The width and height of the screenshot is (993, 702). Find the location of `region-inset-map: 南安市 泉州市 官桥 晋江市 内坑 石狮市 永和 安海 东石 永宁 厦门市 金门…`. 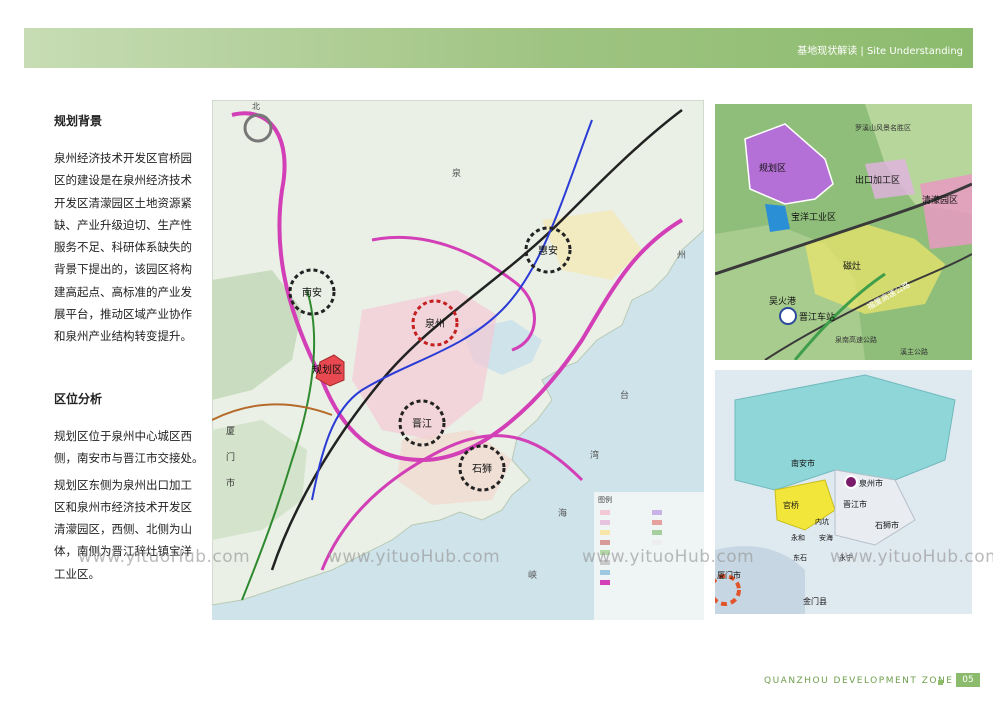

region-inset-map: 南安市 泉州市 官桥 晋江市 内坑 石狮市 永和 安海 东石 永宁 厦门市 金门… is located at coordinates (843, 492).